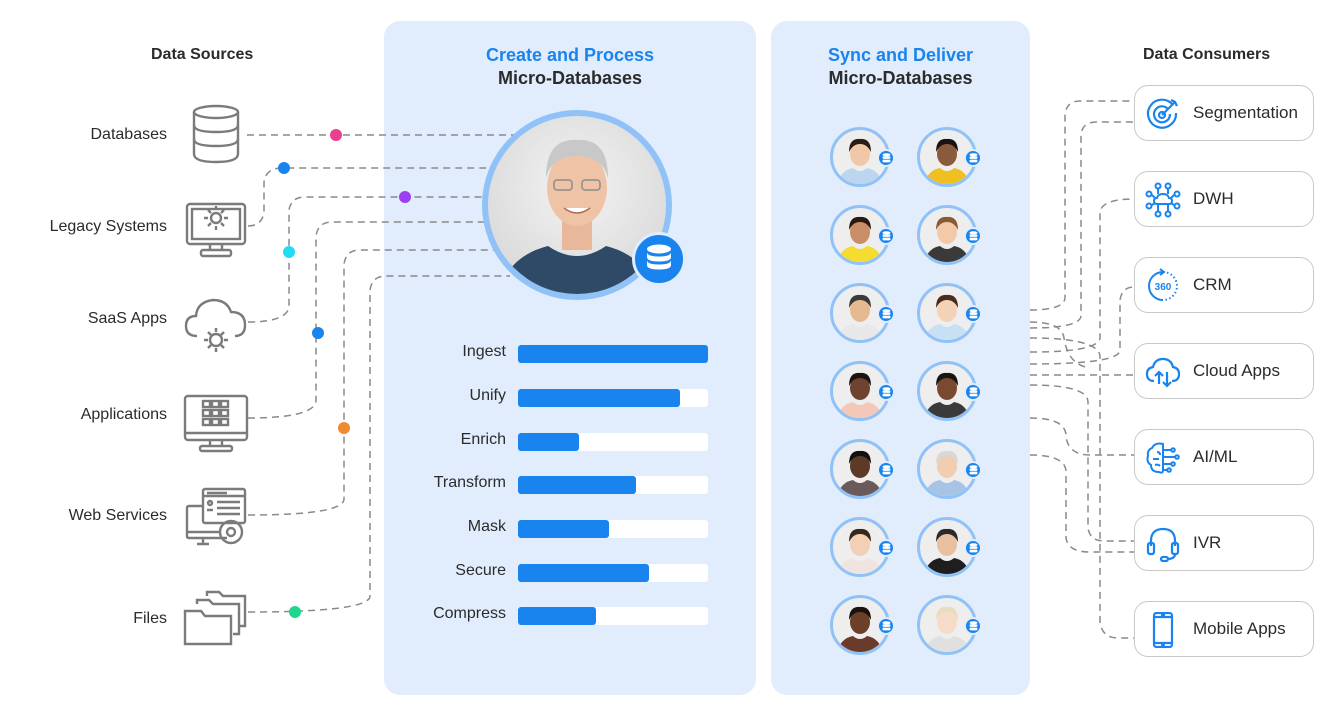  Describe the element at coordinates (900, 67) in the screenshot. I see `sync-heading: Sync and Deliver Micro-Databases` at that location.